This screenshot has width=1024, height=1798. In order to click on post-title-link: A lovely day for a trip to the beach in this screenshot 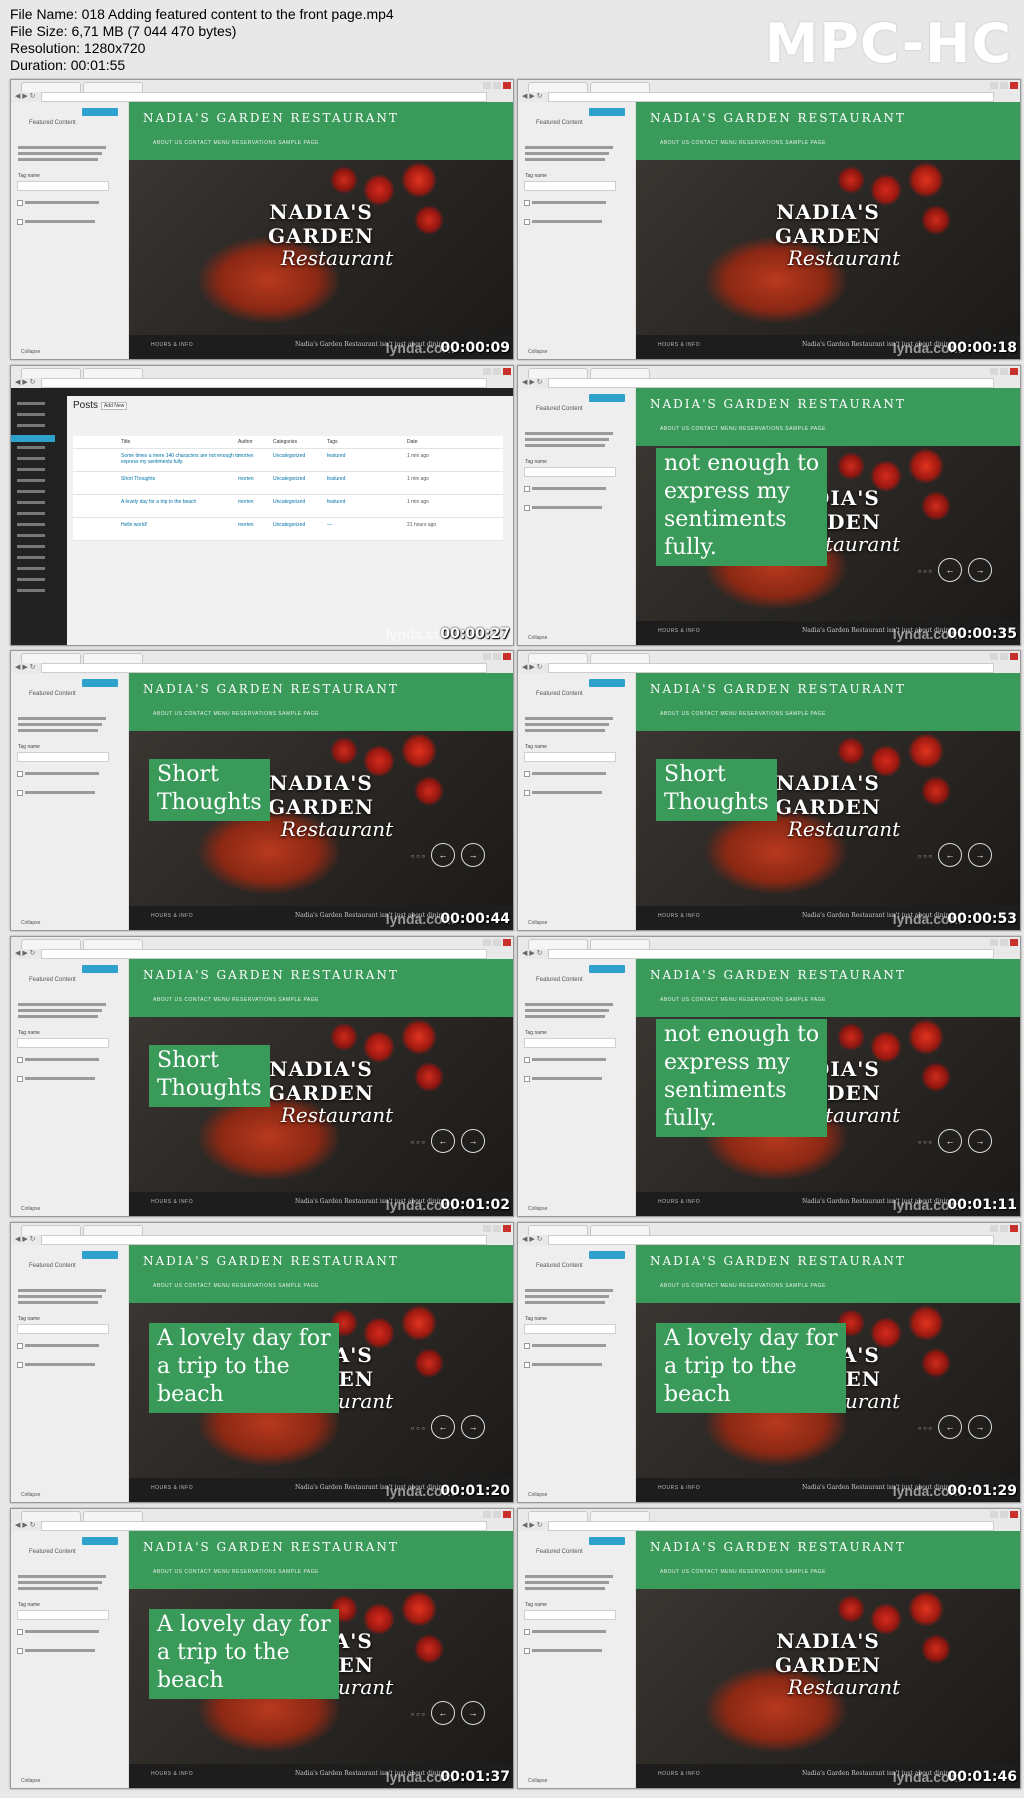, I will do `click(181, 502)`.